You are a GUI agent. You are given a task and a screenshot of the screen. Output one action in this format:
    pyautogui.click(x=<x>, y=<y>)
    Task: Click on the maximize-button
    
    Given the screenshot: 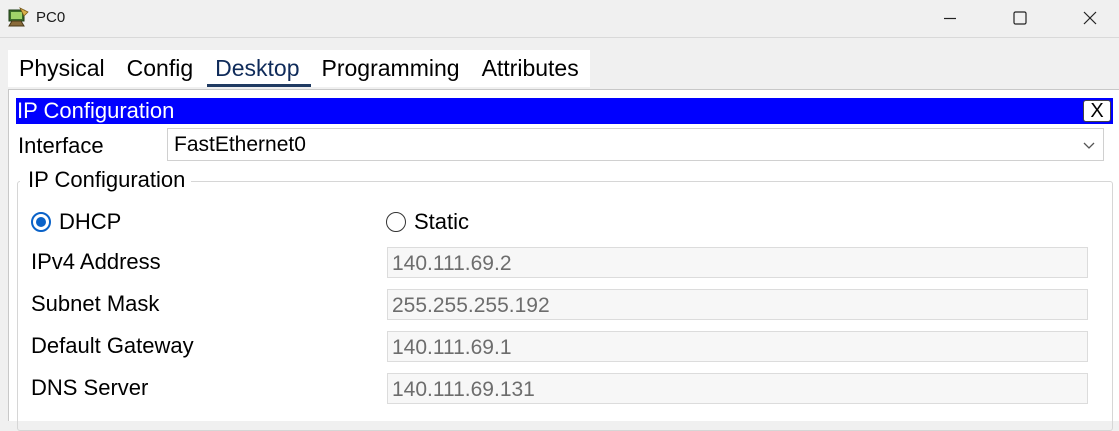 What is the action you would take?
    pyautogui.click(x=1020, y=18)
    